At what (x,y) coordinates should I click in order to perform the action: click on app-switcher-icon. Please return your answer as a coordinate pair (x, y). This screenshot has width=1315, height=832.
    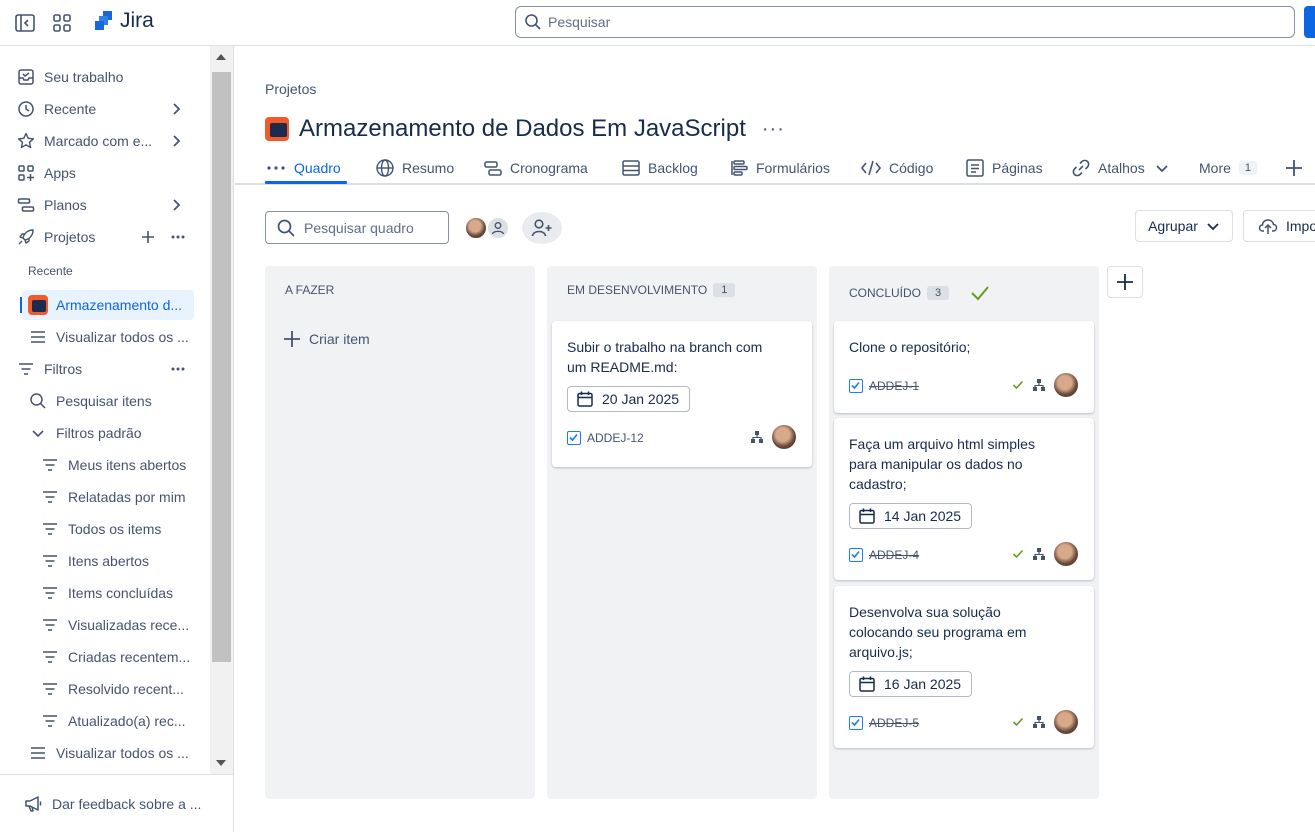
    Looking at the image, I should click on (62, 23).